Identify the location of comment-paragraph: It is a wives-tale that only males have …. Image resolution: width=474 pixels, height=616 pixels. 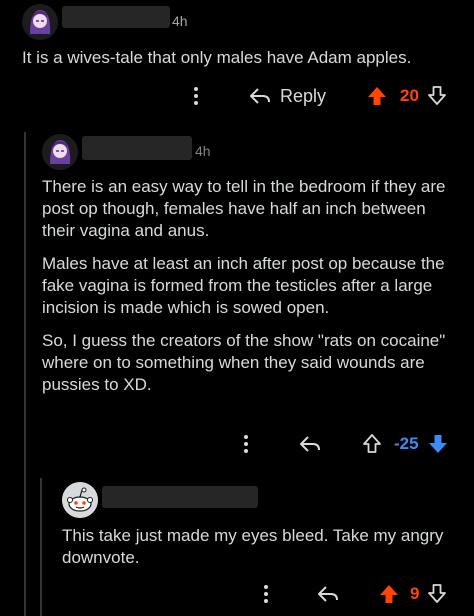
(217, 57).